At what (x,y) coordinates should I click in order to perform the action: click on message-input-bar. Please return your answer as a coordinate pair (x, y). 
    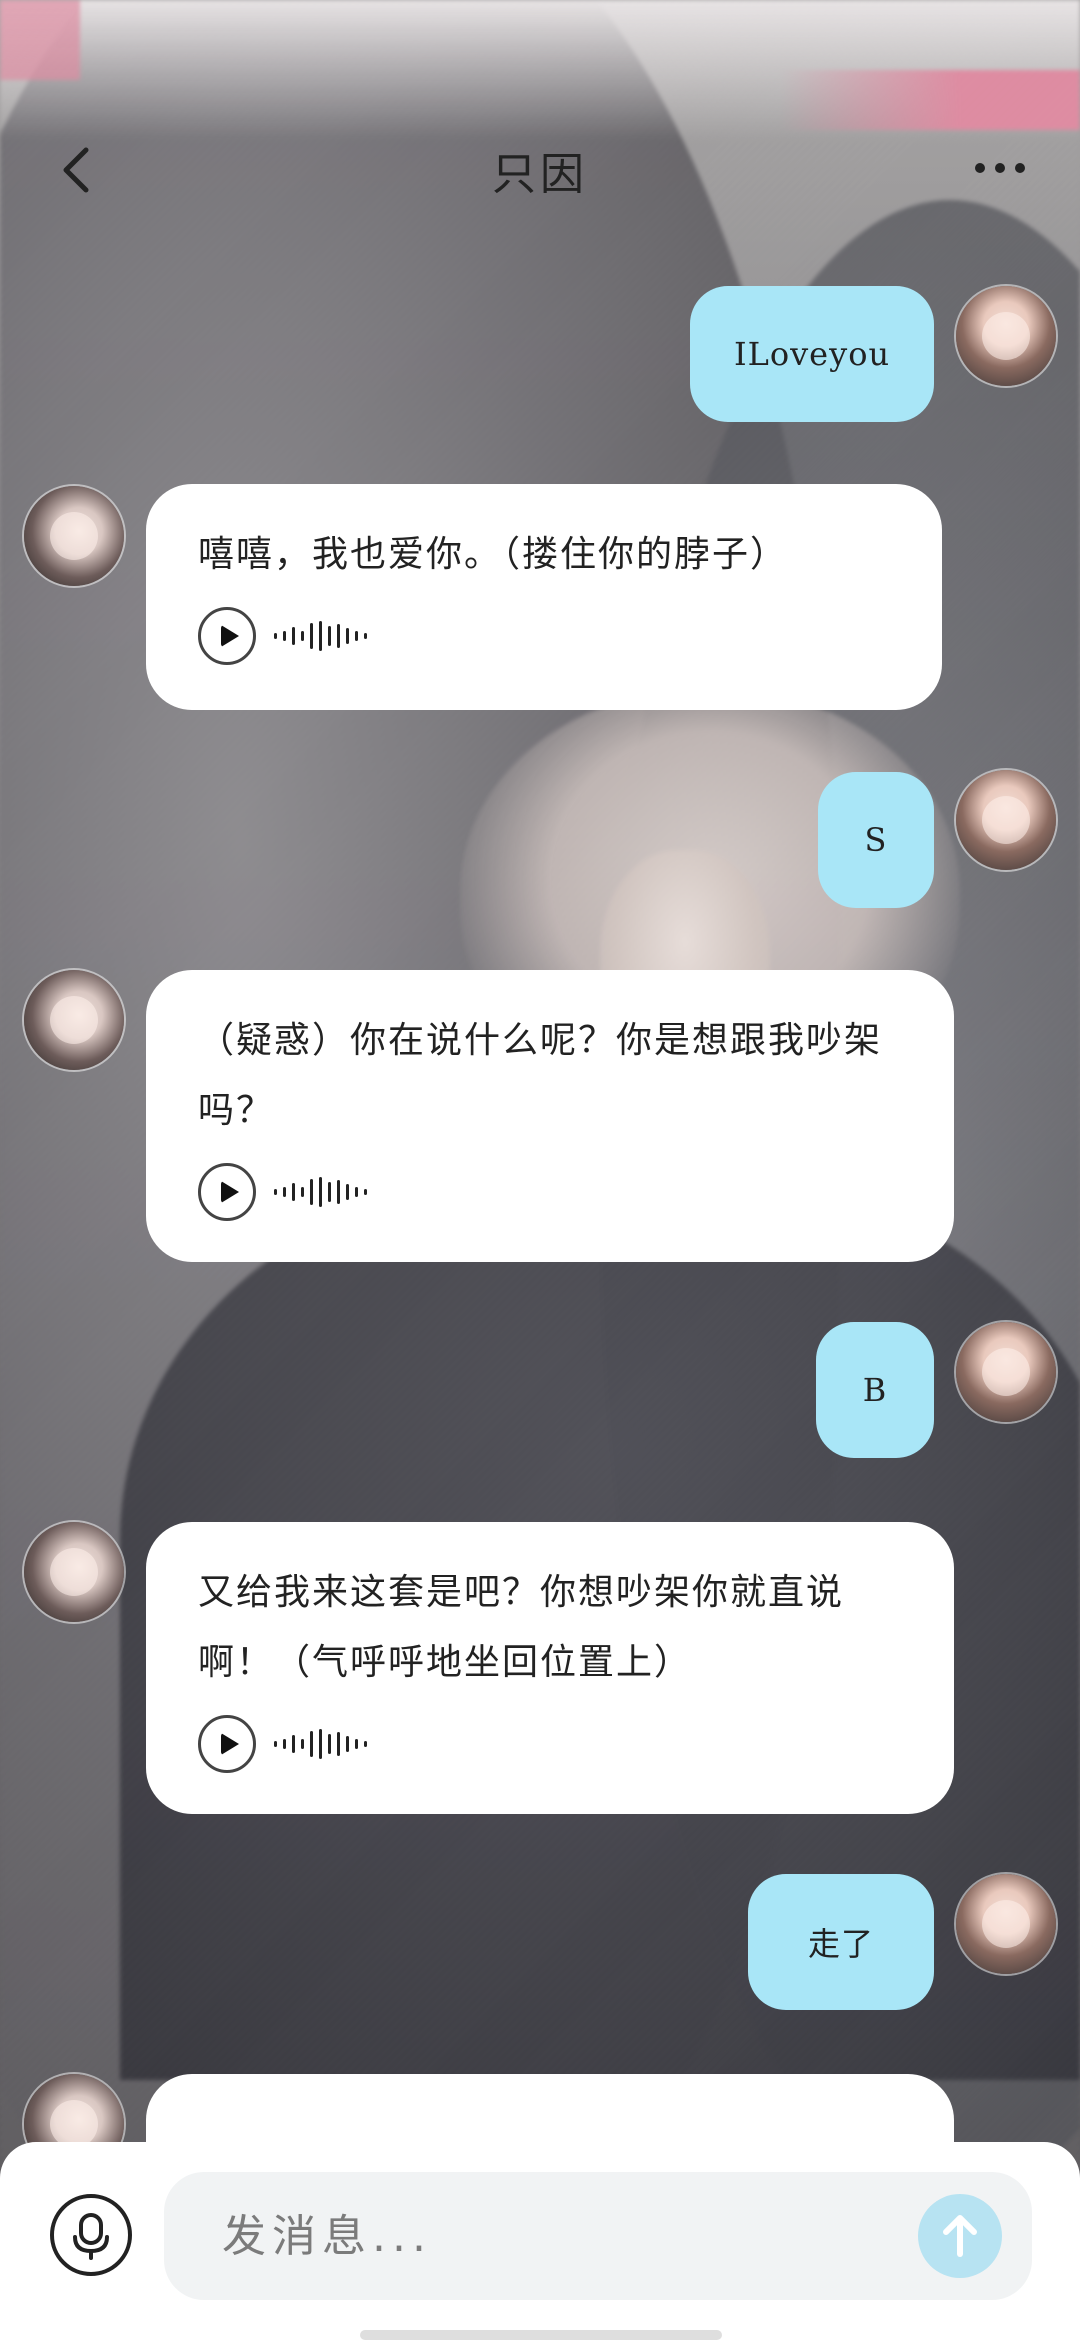
    Looking at the image, I should click on (540, 2241).